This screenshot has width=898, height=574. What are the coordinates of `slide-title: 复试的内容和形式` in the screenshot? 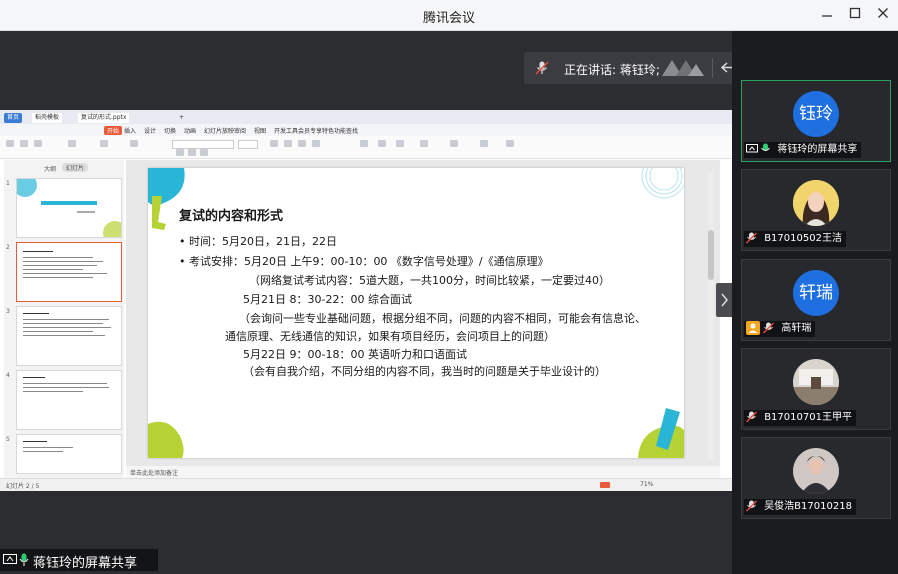 It's located at (231, 216).